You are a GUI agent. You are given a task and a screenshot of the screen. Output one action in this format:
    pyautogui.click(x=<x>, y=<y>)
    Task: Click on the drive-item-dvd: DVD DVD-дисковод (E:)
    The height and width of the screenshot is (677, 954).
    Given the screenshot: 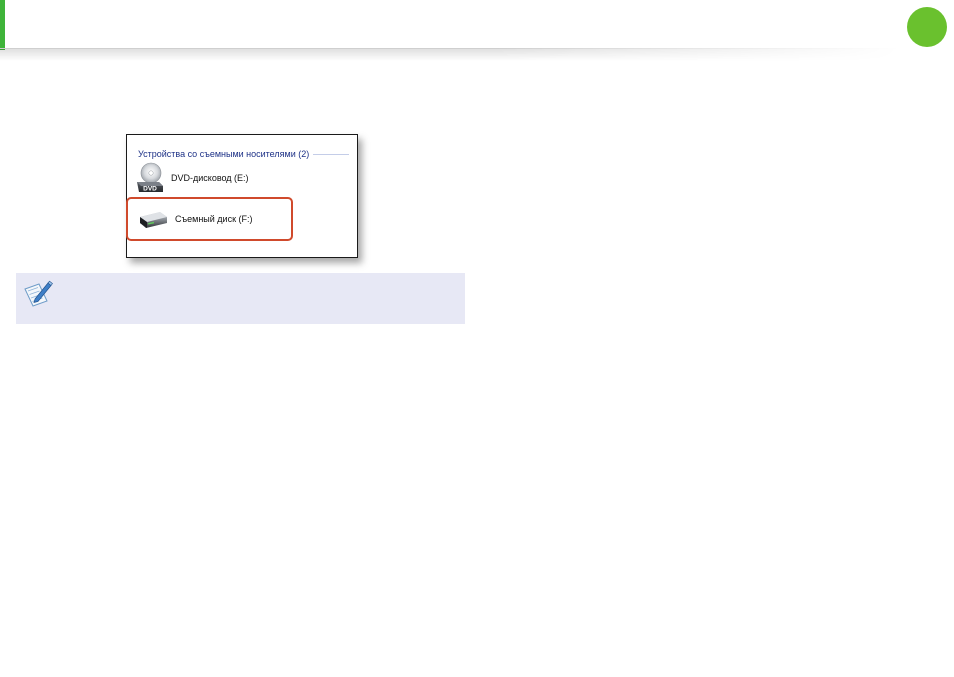 What is the action you would take?
    pyautogui.click(x=192, y=178)
    